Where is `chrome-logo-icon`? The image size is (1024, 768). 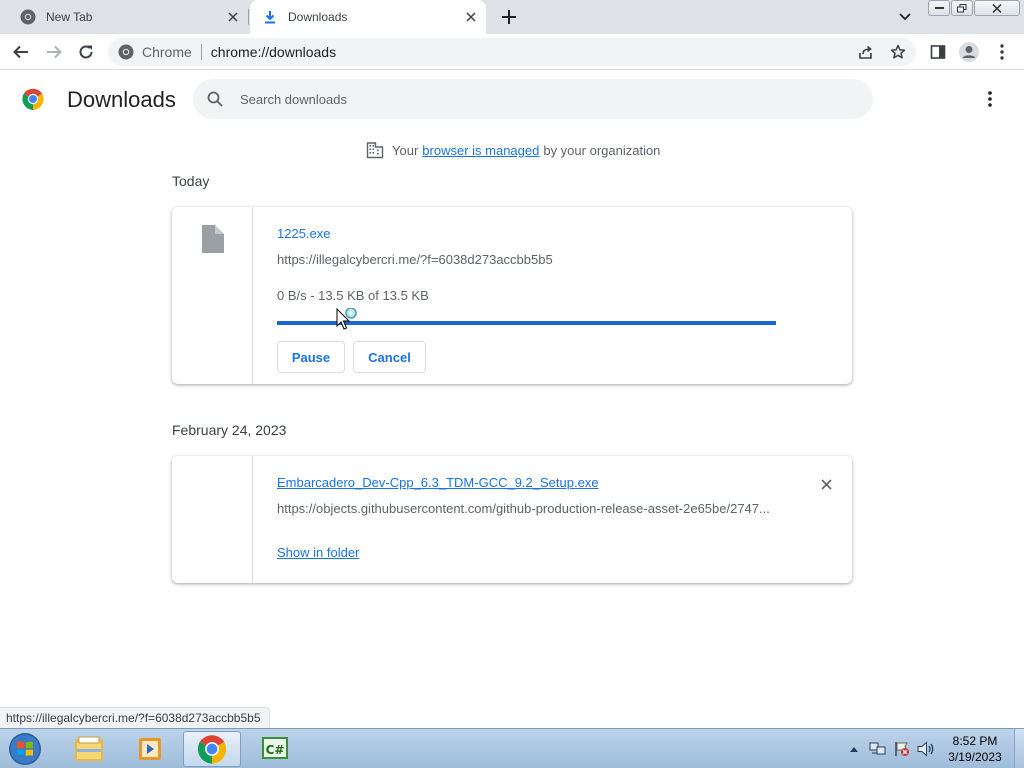
chrome-logo-icon is located at coordinates (33, 99).